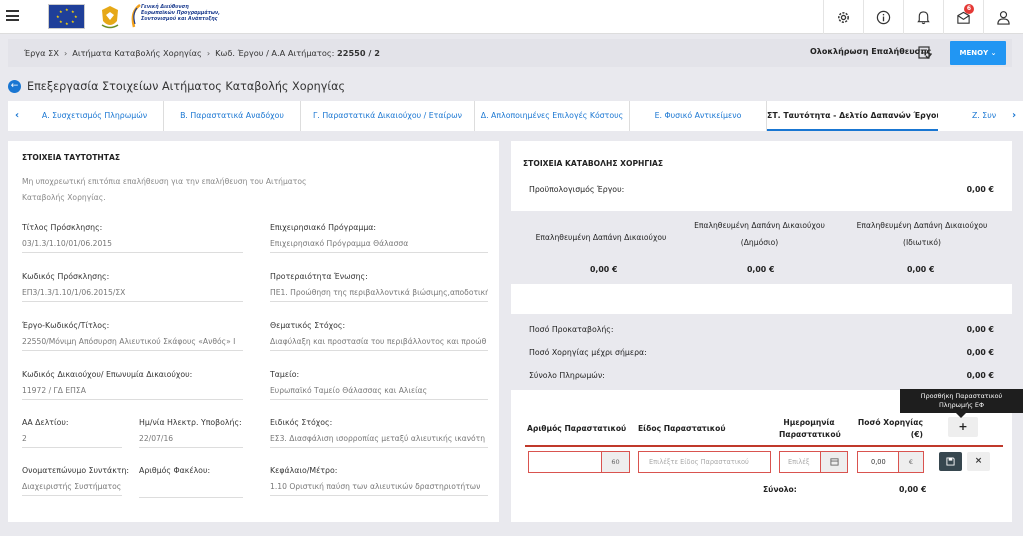  I want to click on user-icon, so click(1003, 17).